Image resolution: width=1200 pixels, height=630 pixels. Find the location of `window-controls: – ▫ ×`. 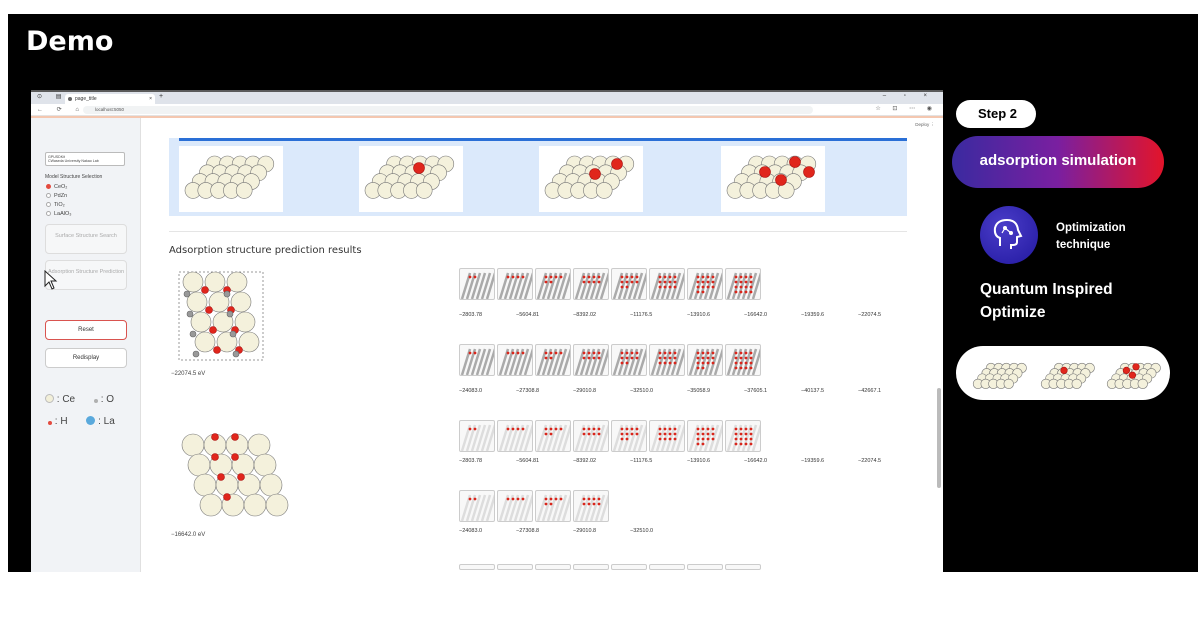

window-controls: – ▫ × is located at coordinates (909, 96).